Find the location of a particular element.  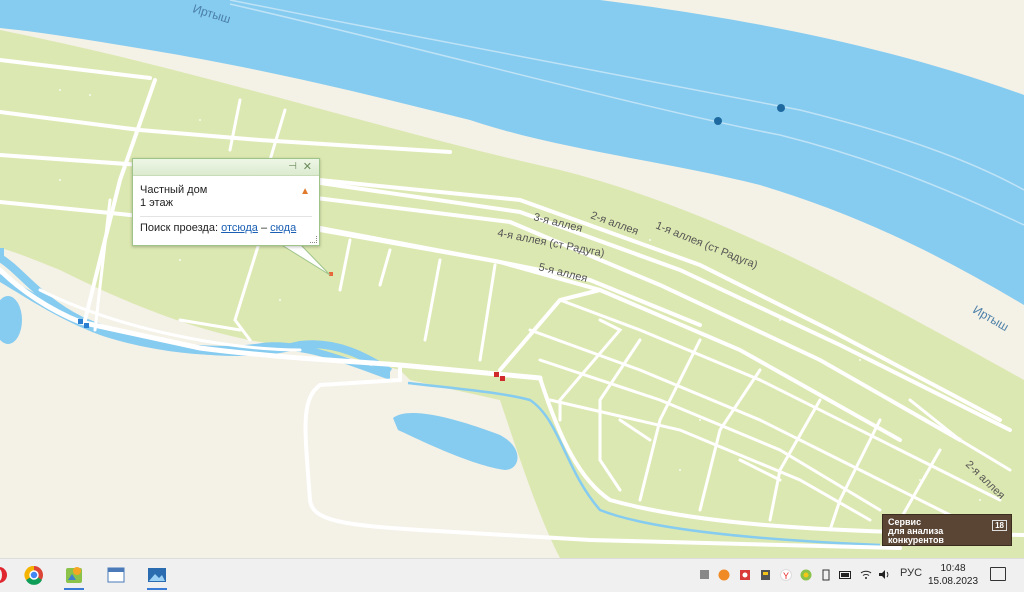

notification-icon is located at coordinates (998, 574).